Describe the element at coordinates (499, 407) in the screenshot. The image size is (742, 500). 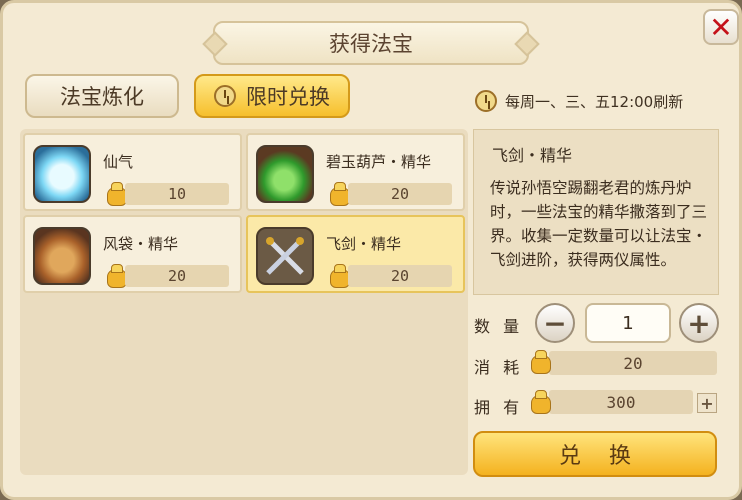
I see `owned-label: 拥 有` at that location.